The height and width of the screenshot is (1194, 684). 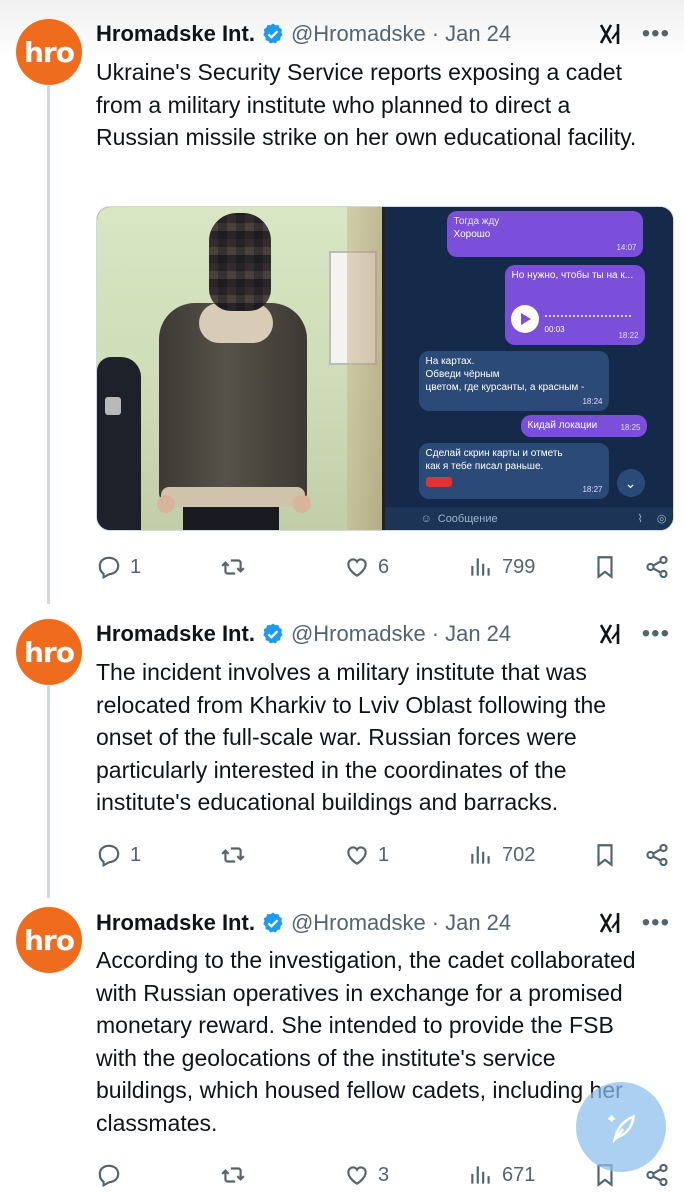 I want to click on views-button: 799, so click(x=530, y=567).